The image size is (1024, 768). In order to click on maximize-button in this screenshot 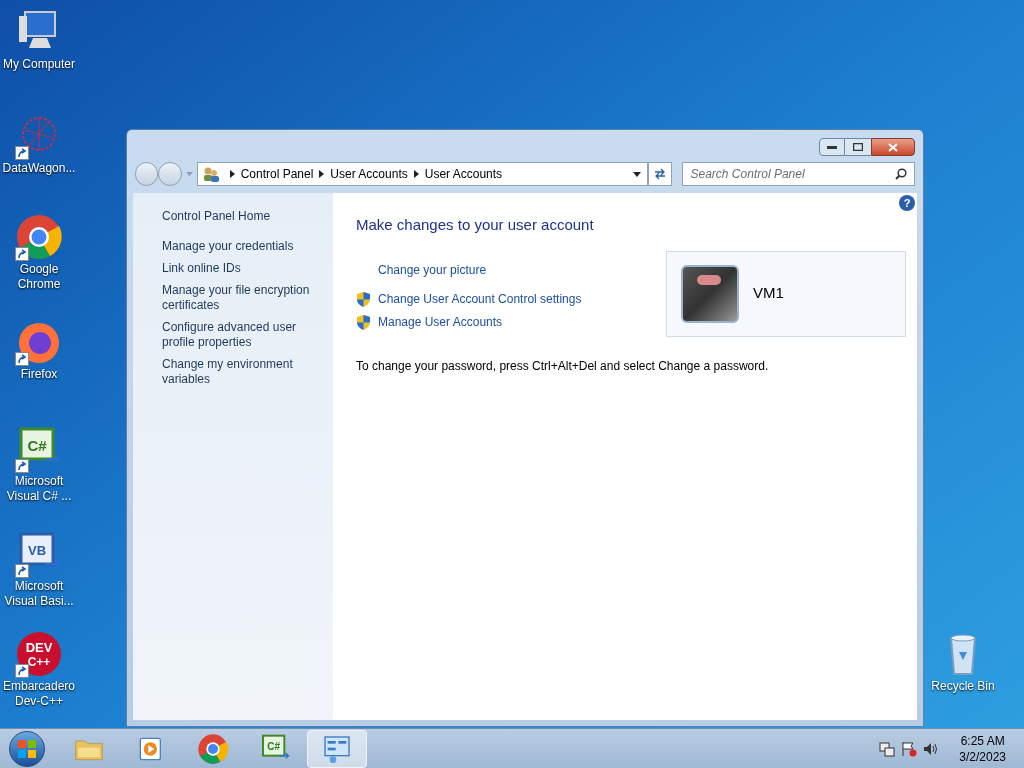, I will do `click(858, 147)`.